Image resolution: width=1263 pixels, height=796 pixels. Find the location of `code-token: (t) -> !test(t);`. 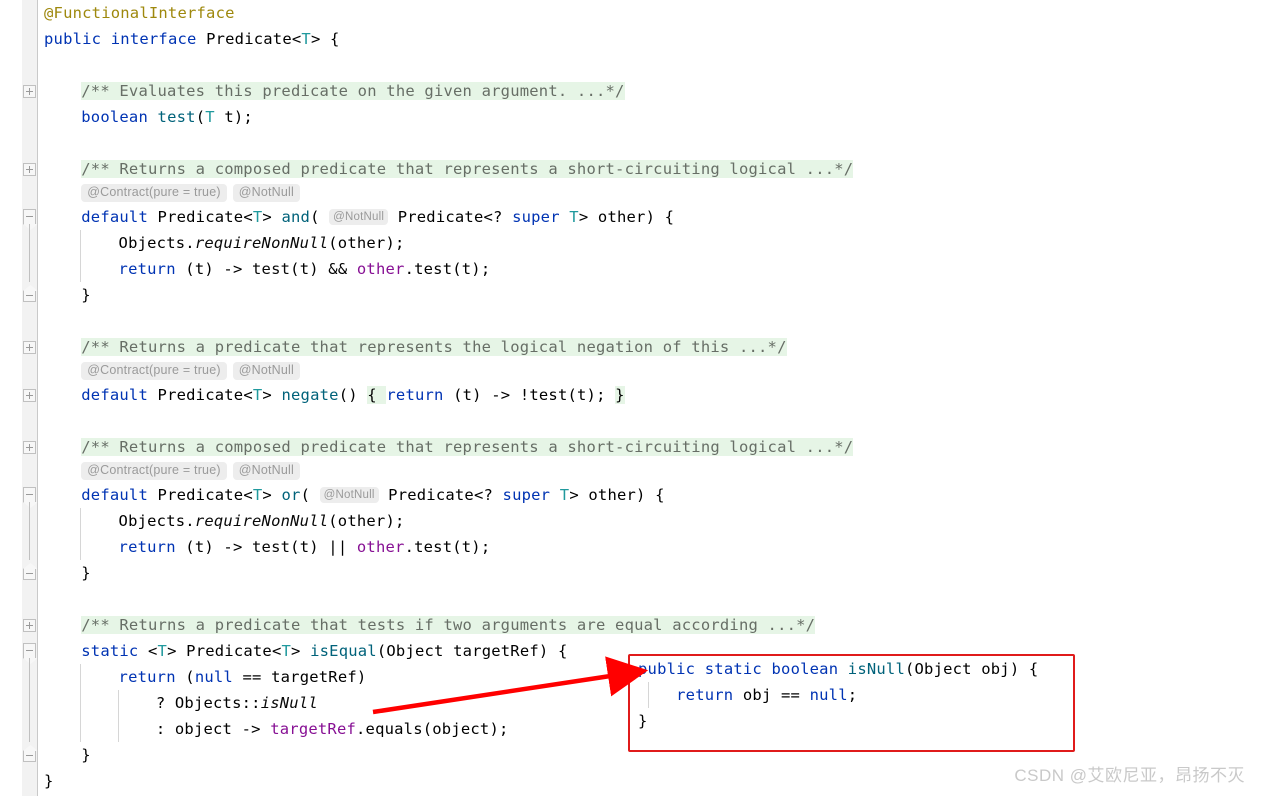

code-token: (t) -> !test(t); is located at coordinates (529, 395).